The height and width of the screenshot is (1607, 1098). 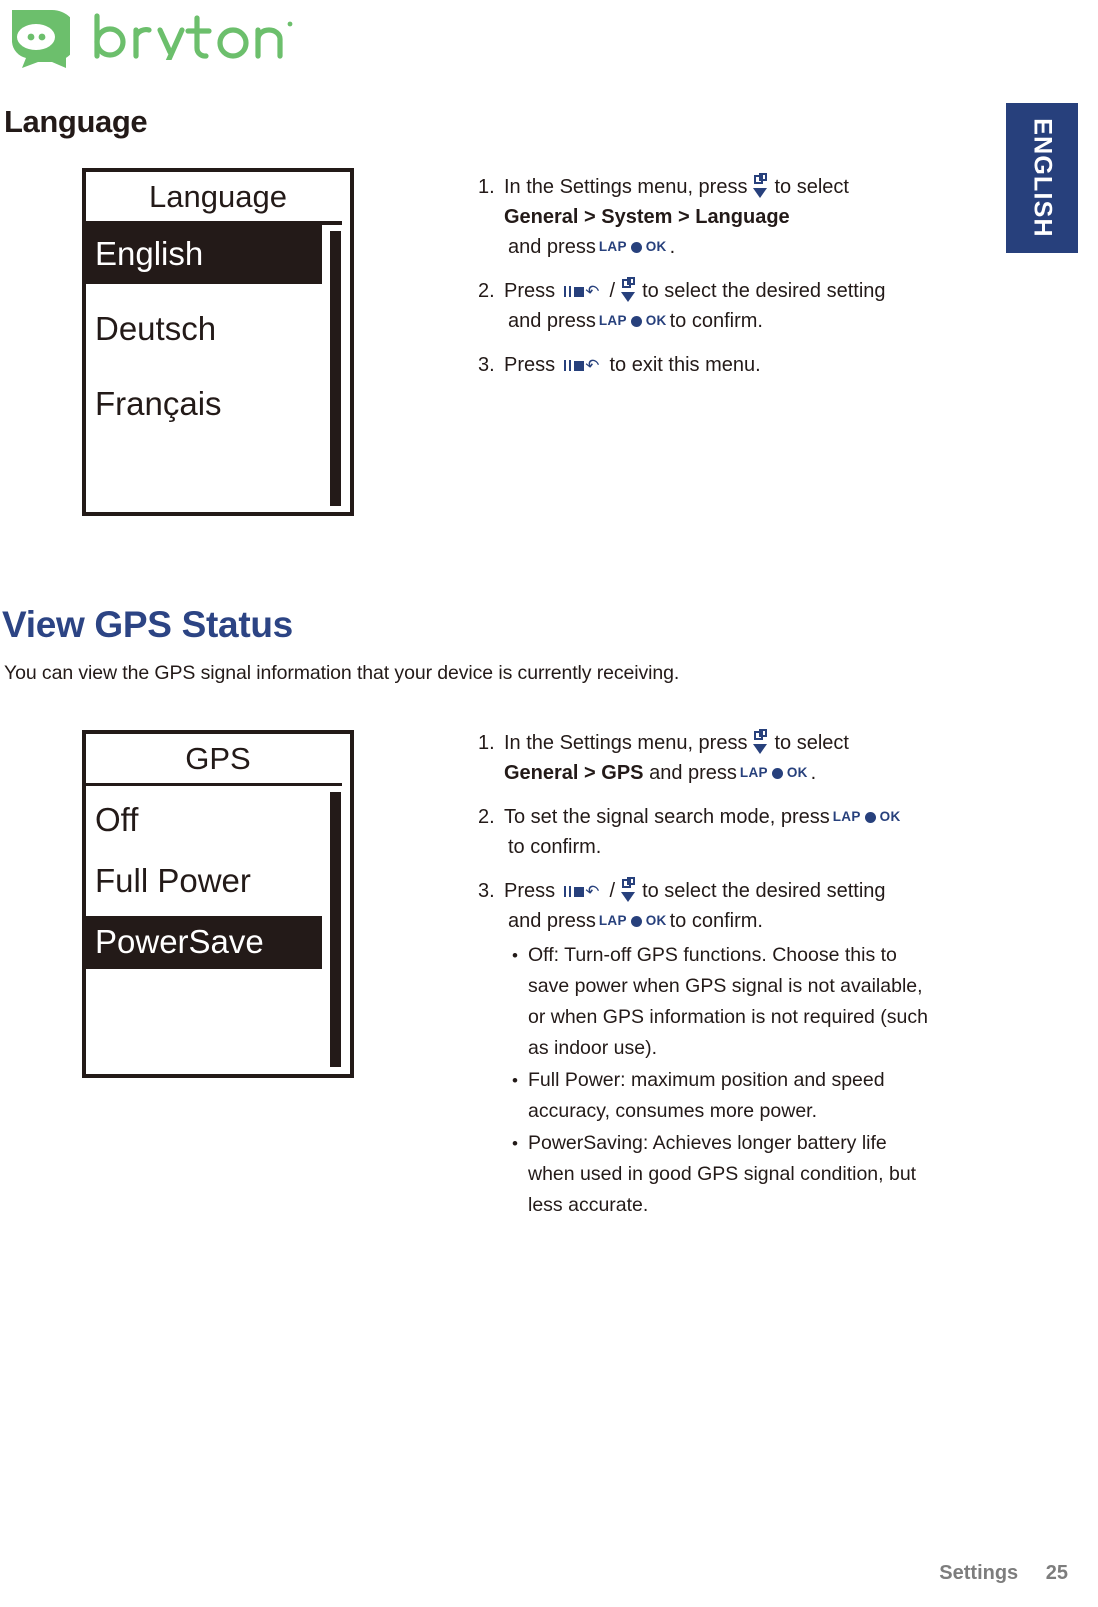 I want to click on language-edge-tab: ENGLISH, so click(x=1042, y=178).